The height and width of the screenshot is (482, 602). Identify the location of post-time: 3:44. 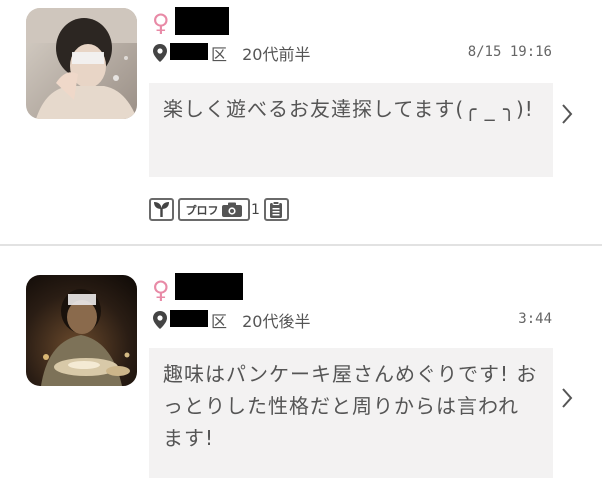
(535, 319).